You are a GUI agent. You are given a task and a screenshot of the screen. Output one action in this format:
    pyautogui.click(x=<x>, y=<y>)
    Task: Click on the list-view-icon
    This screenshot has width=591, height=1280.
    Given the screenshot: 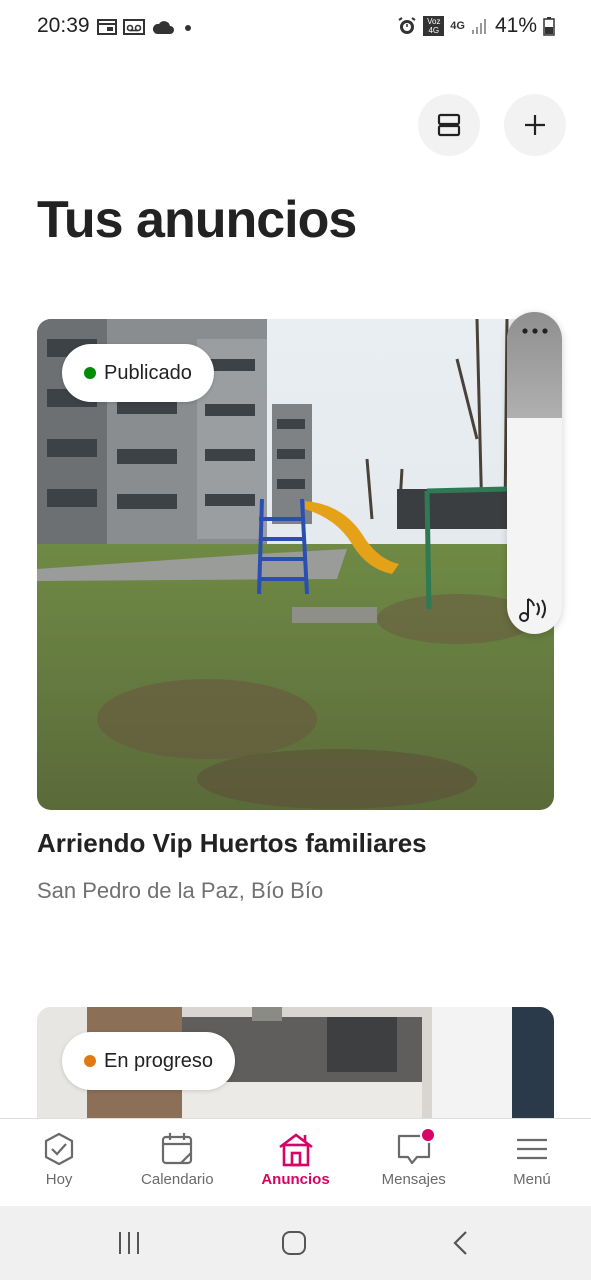 What is the action you would take?
    pyautogui.click(x=449, y=125)
    